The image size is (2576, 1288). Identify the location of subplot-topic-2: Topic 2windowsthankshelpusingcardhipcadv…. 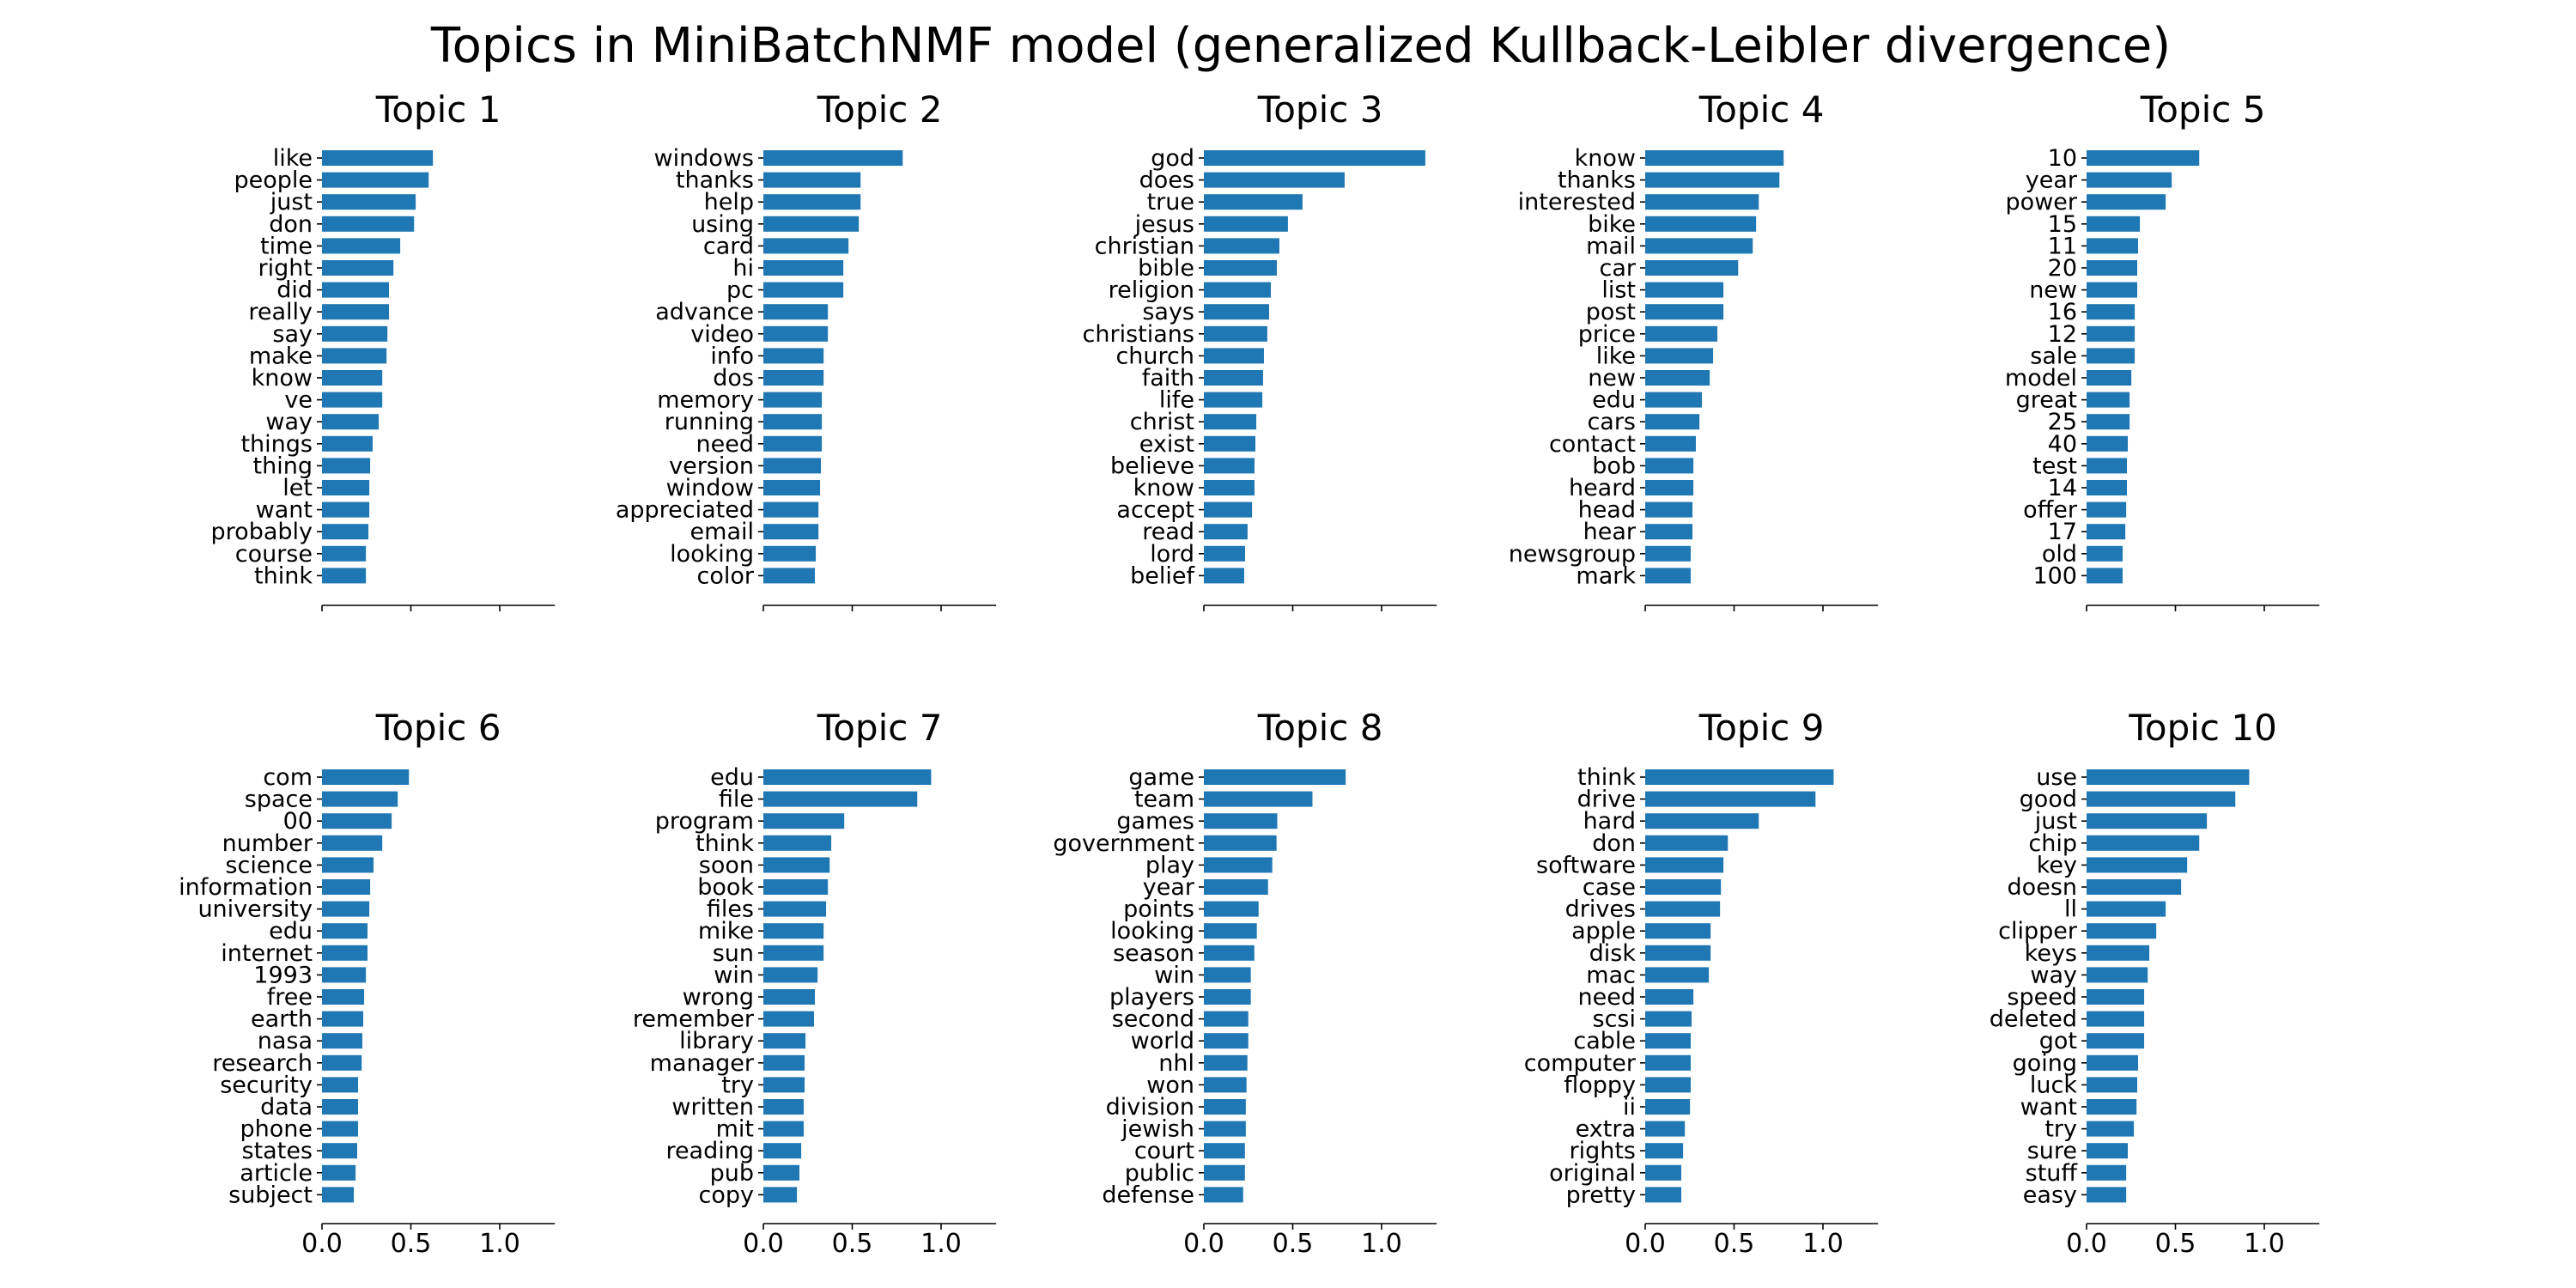
(806, 349).